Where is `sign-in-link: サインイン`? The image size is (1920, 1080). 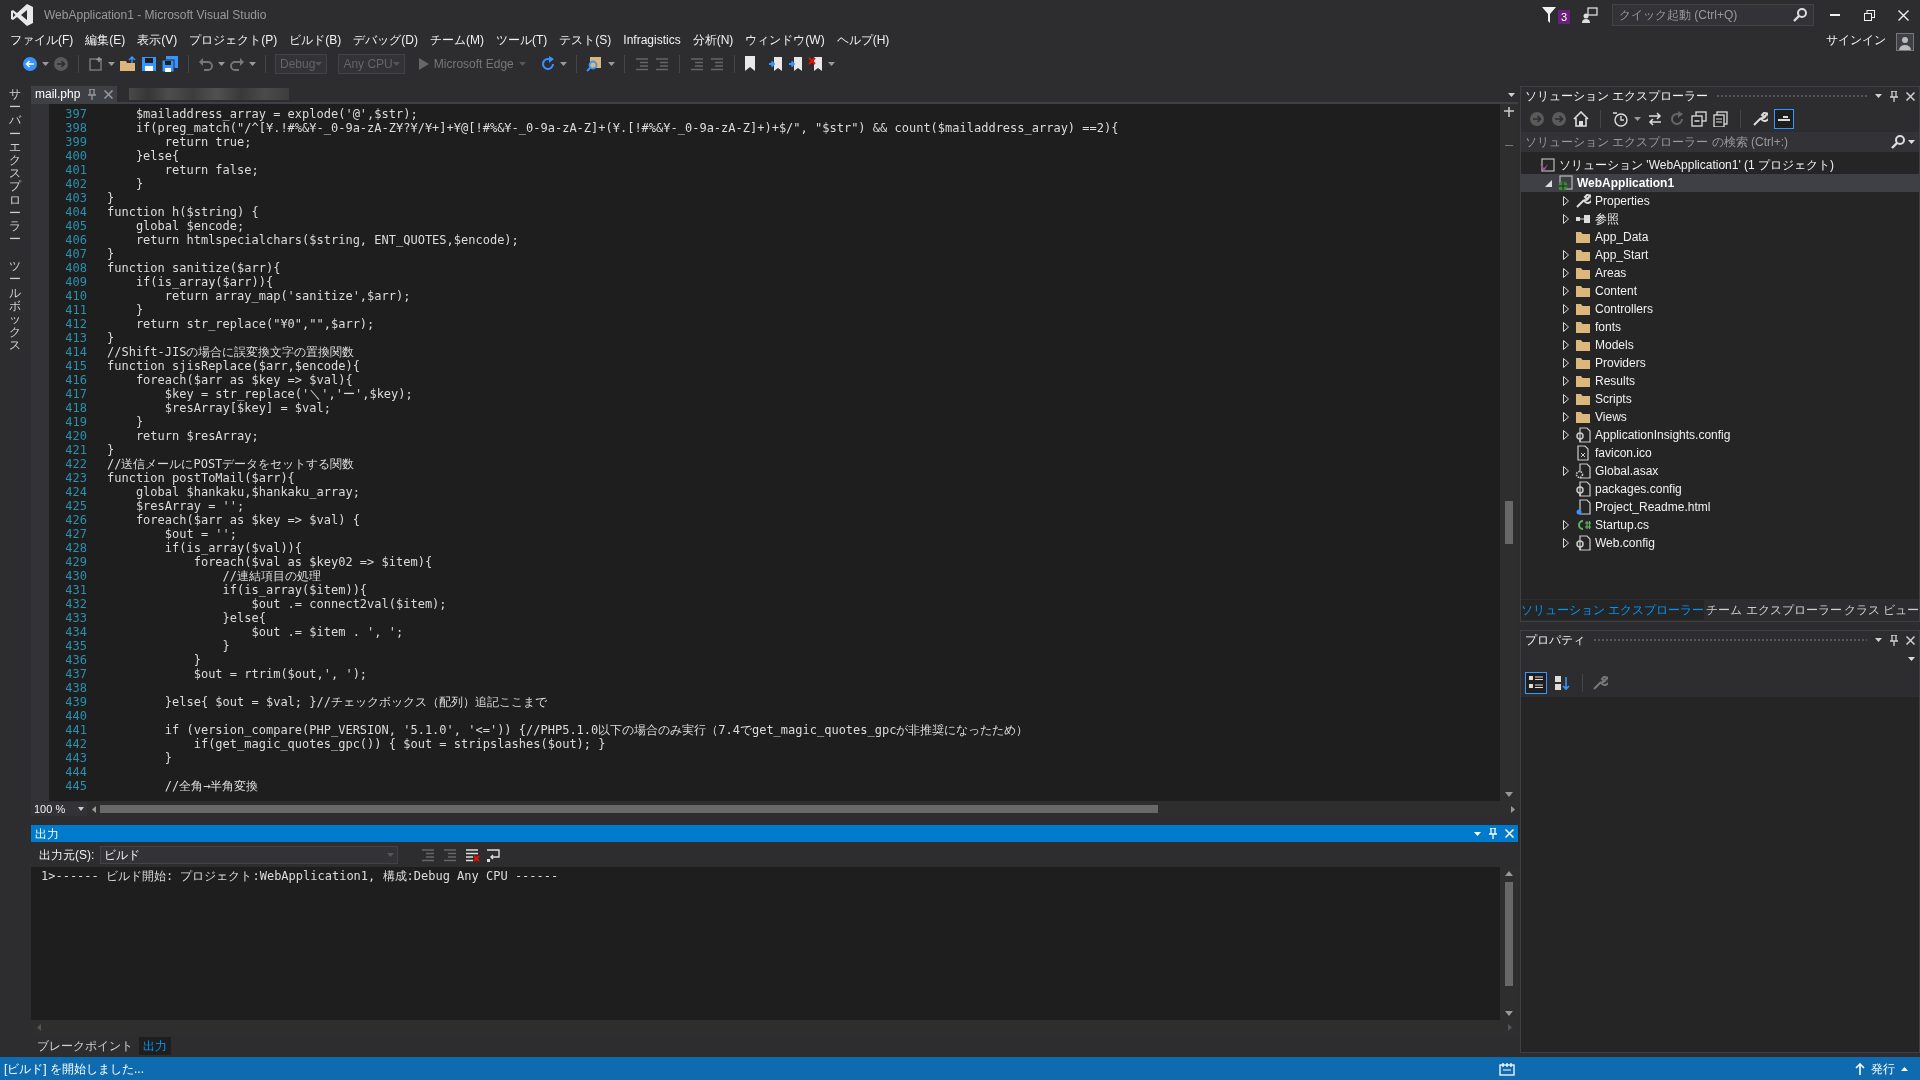
sign-in-link: サインイン is located at coordinates (1856, 40).